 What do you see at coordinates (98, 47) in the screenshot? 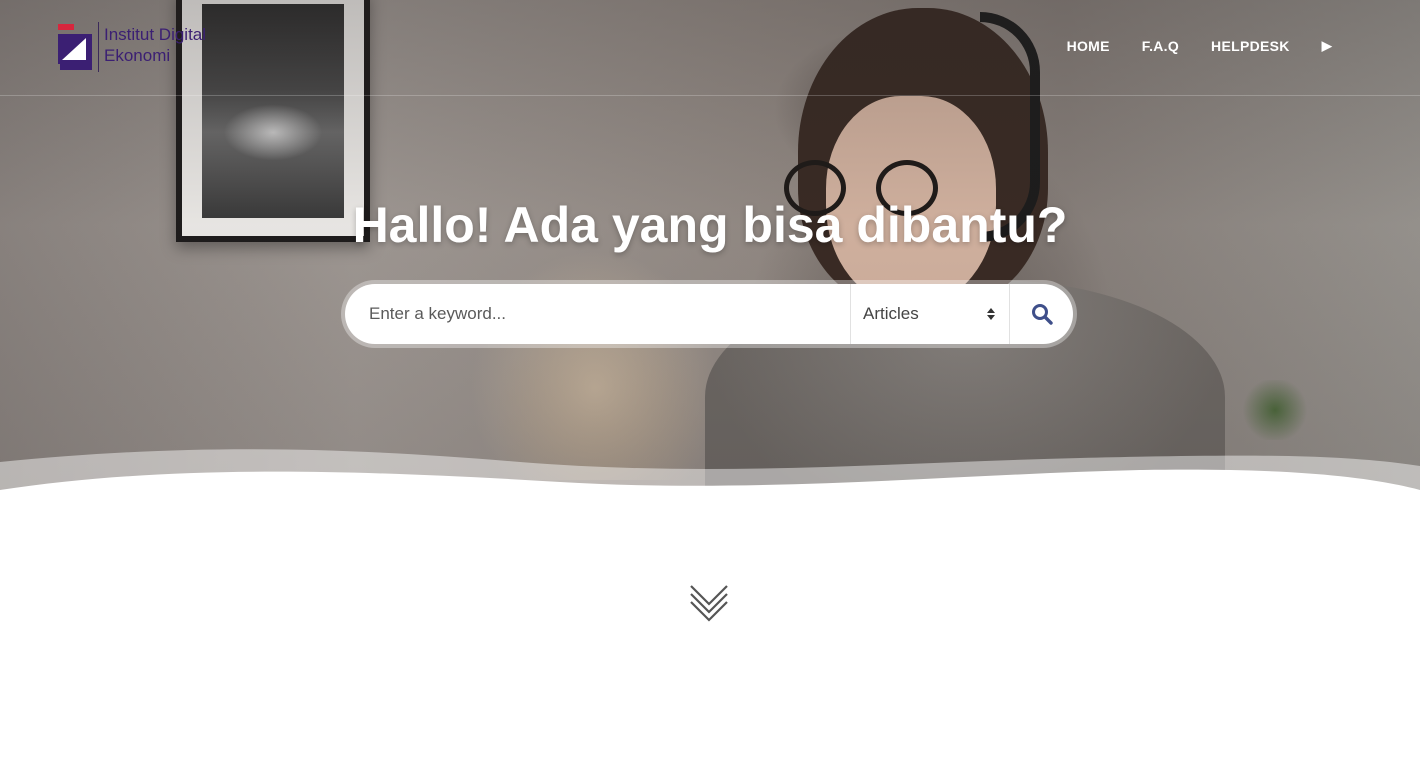
I see `logo-divider` at bounding box center [98, 47].